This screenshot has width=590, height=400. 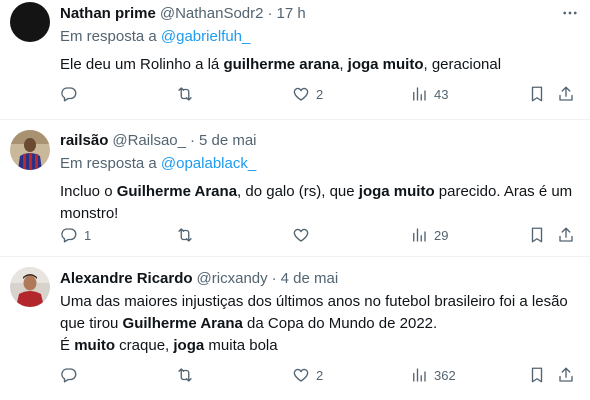 What do you see at coordinates (208, 163) in the screenshot?
I see `reply-mention-link: @opalablack_` at bounding box center [208, 163].